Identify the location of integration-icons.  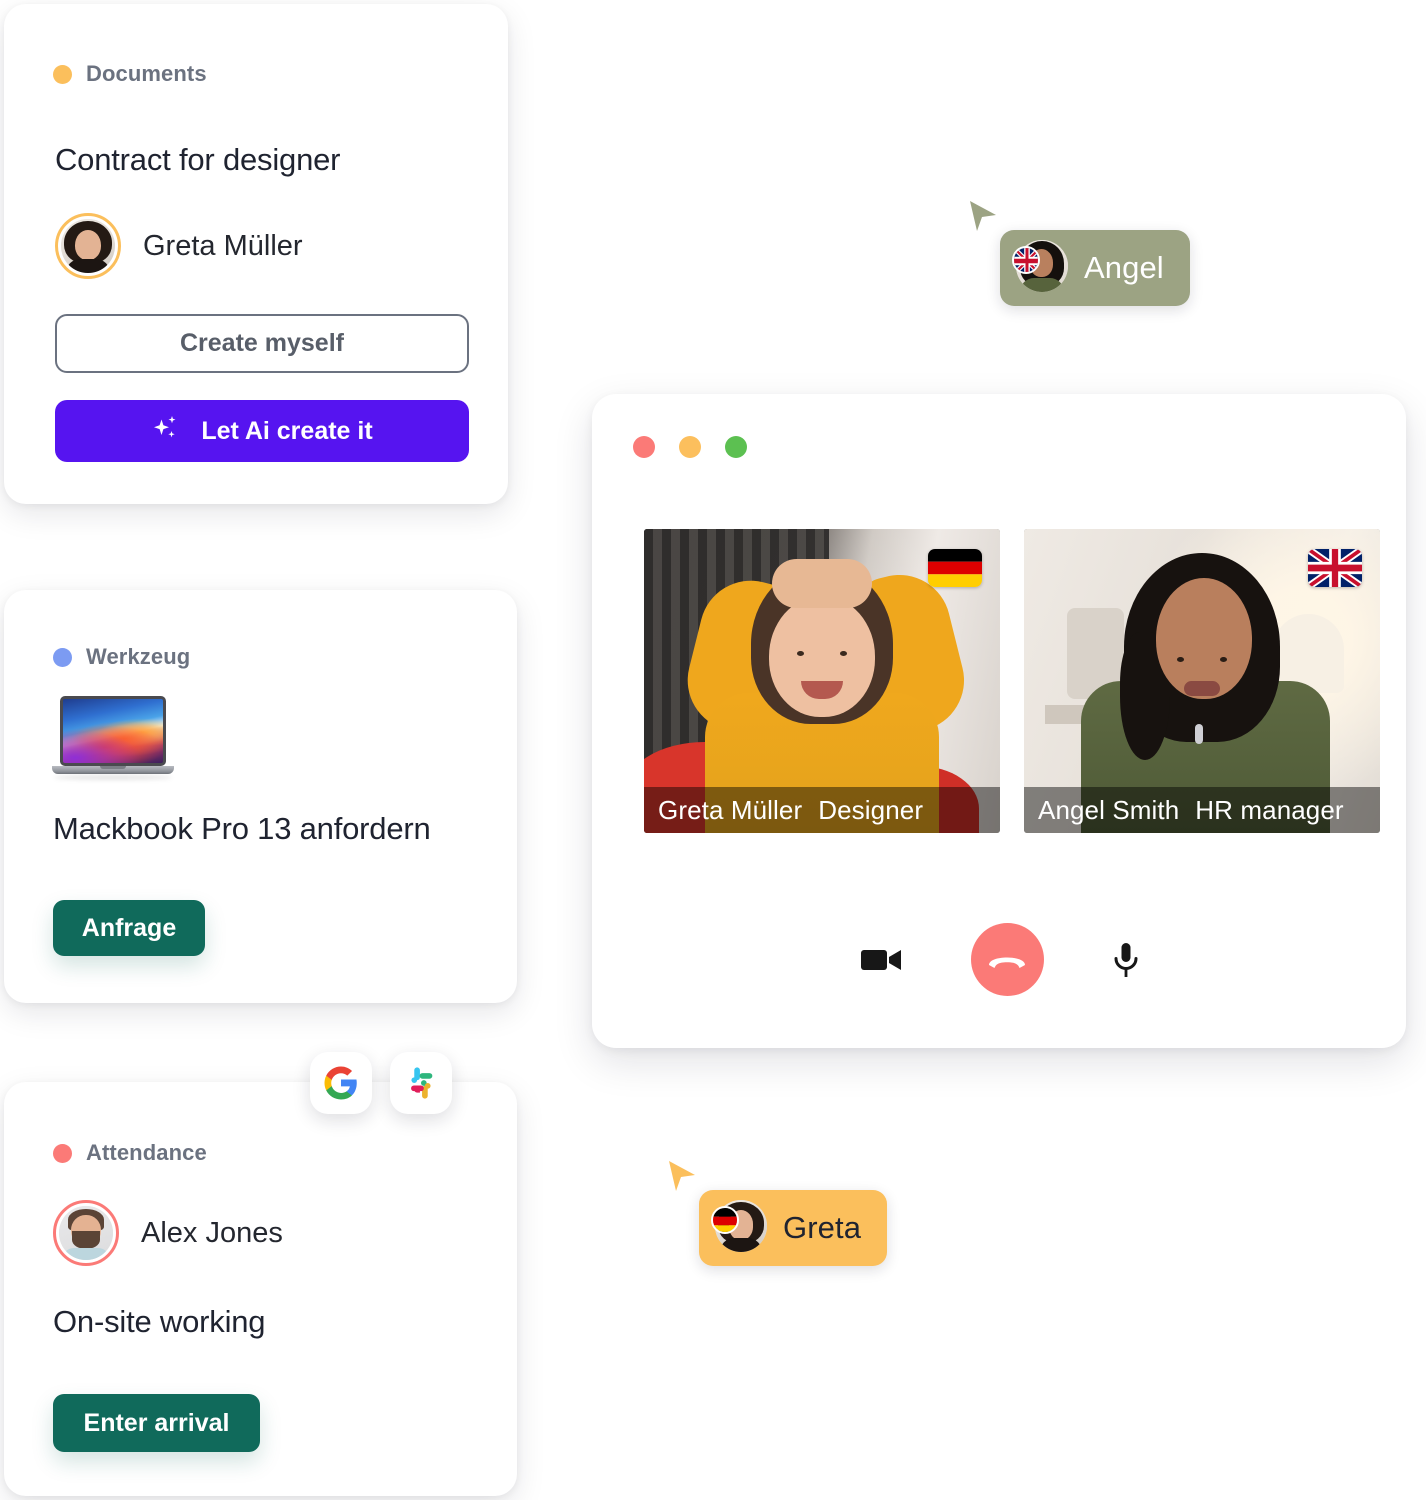
(381, 1083).